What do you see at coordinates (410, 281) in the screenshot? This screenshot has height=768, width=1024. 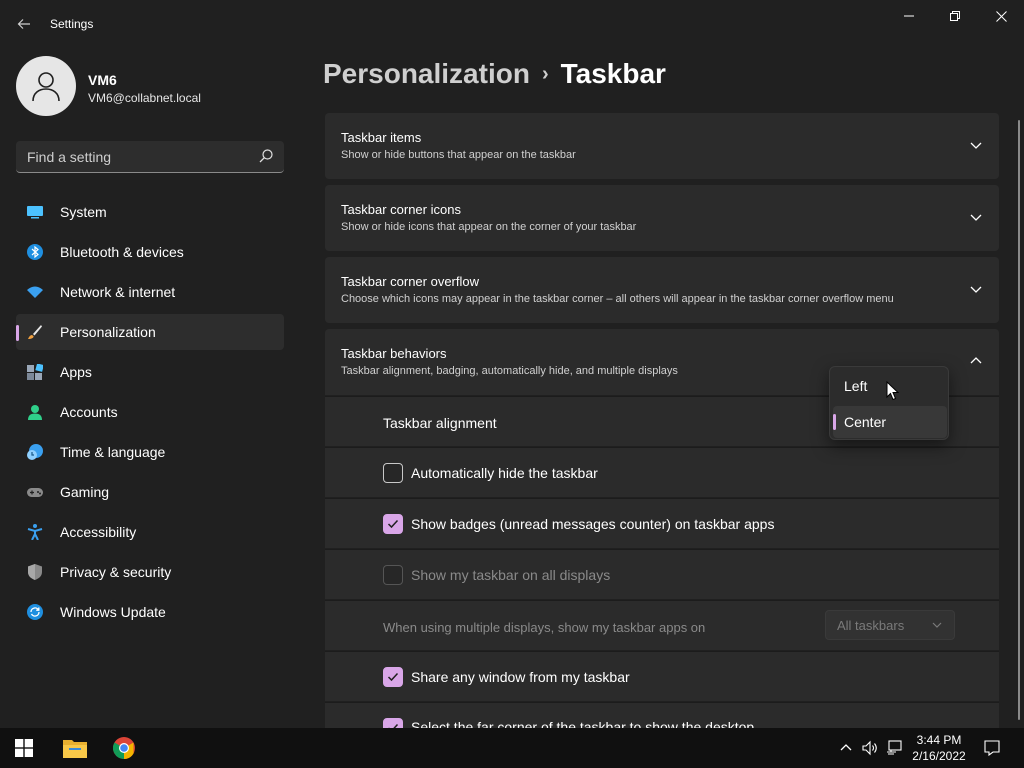 I see `section-title: Taskbar corner overflow` at bounding box center [410, 281].